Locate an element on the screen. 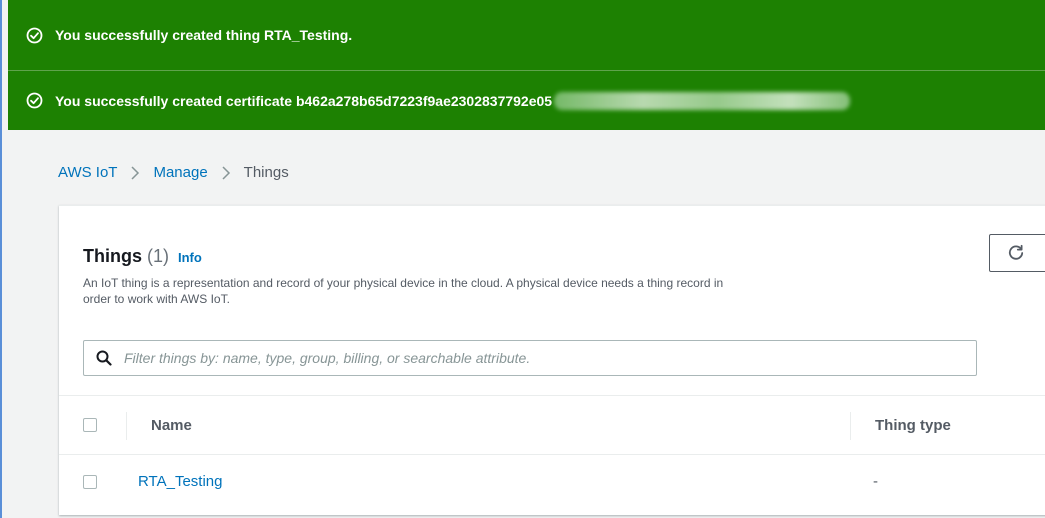 The height and width of the screenshot is (518, 1045). redacted-certificate-suffix is located at coordinates (702, 100).